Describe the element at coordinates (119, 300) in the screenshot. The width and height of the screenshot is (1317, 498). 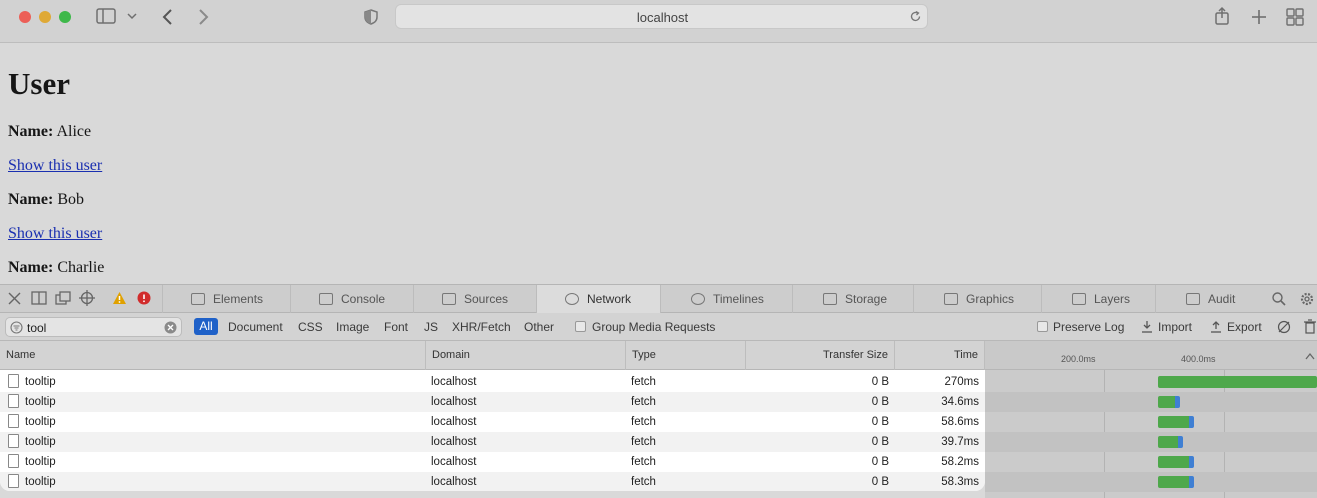
I see `warning-icon` at that location.